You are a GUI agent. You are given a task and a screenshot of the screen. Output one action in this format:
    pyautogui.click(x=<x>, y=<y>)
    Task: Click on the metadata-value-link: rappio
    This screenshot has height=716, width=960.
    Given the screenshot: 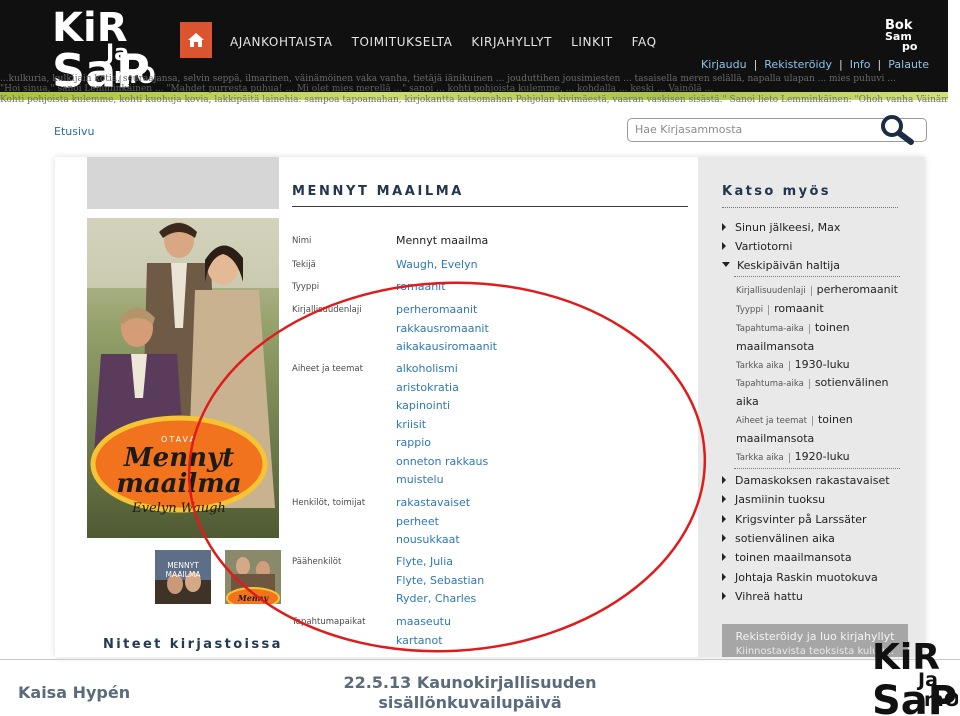 What is the action you would take?
    pyautogui.click(x=413, y=442)
    